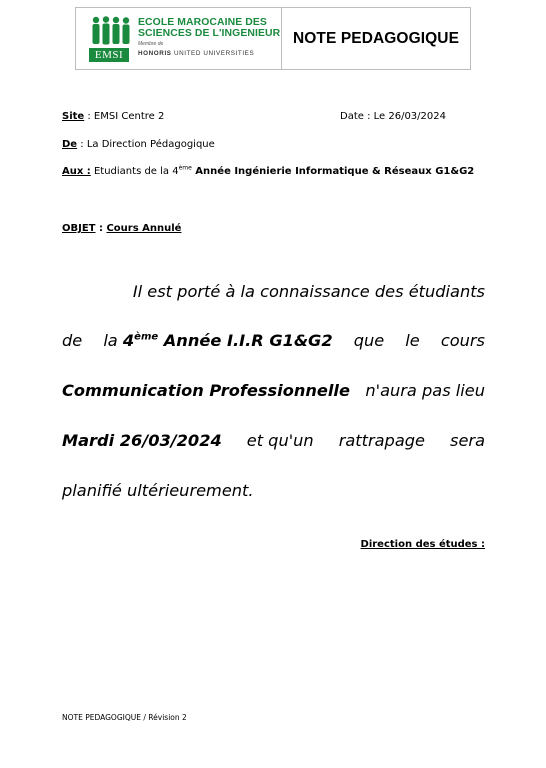 This screenshot has height=768, width=546. I want to click on honoris-text: HONORIS UNITED UNIVERSITIES, so click(196, 53).